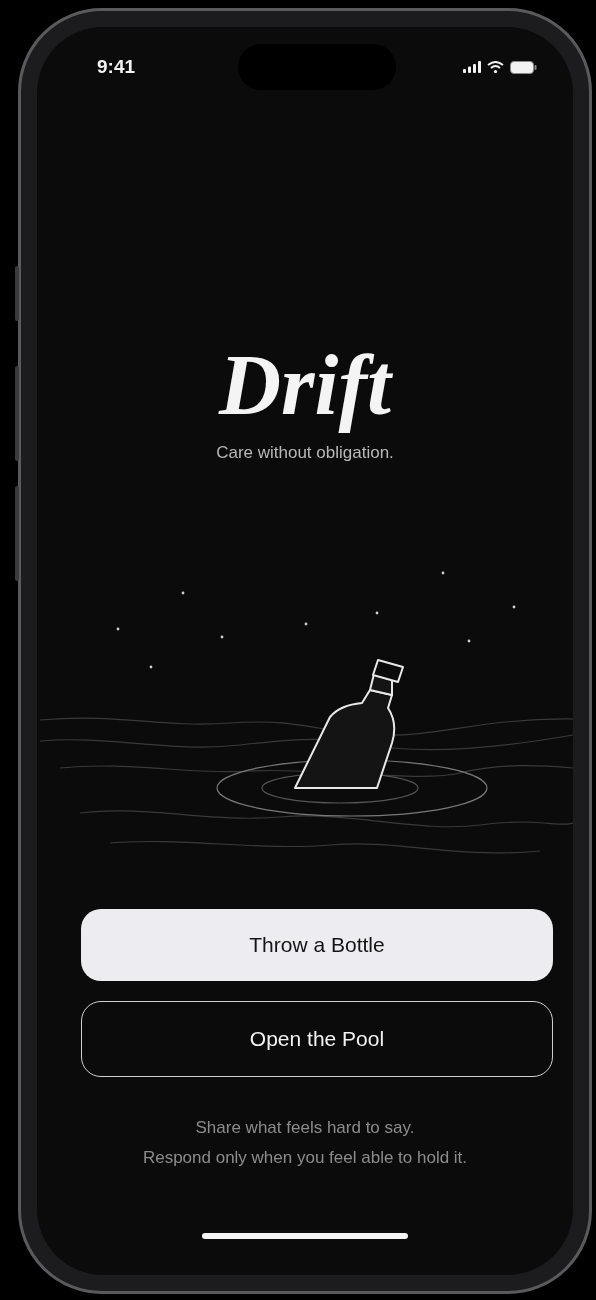 This screenshot has width=596, height=1300. Describe the element at coordinates (523, 67) in the screenshot. I see `battery-icon` at that location.